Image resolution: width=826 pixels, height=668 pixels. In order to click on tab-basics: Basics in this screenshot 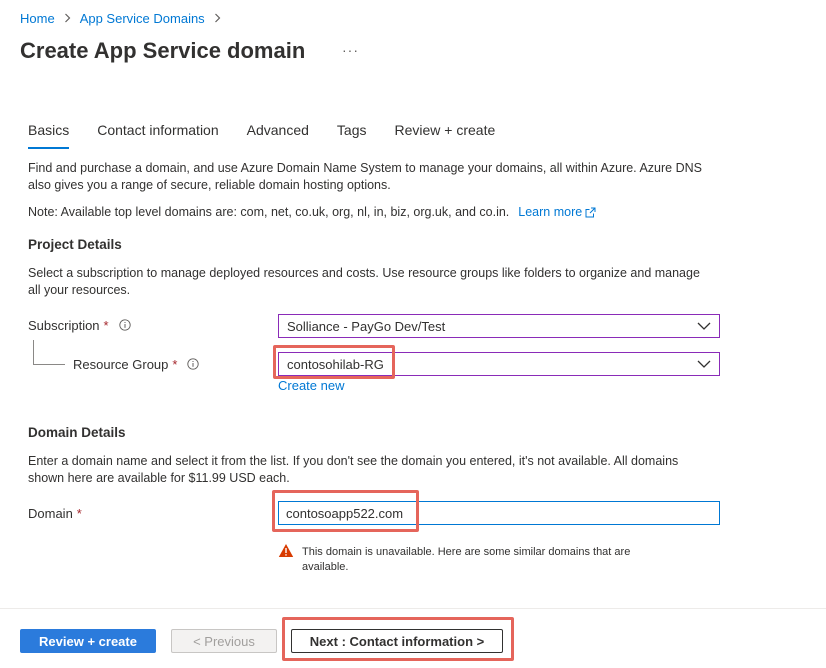, I will do `click(49, 134)`.